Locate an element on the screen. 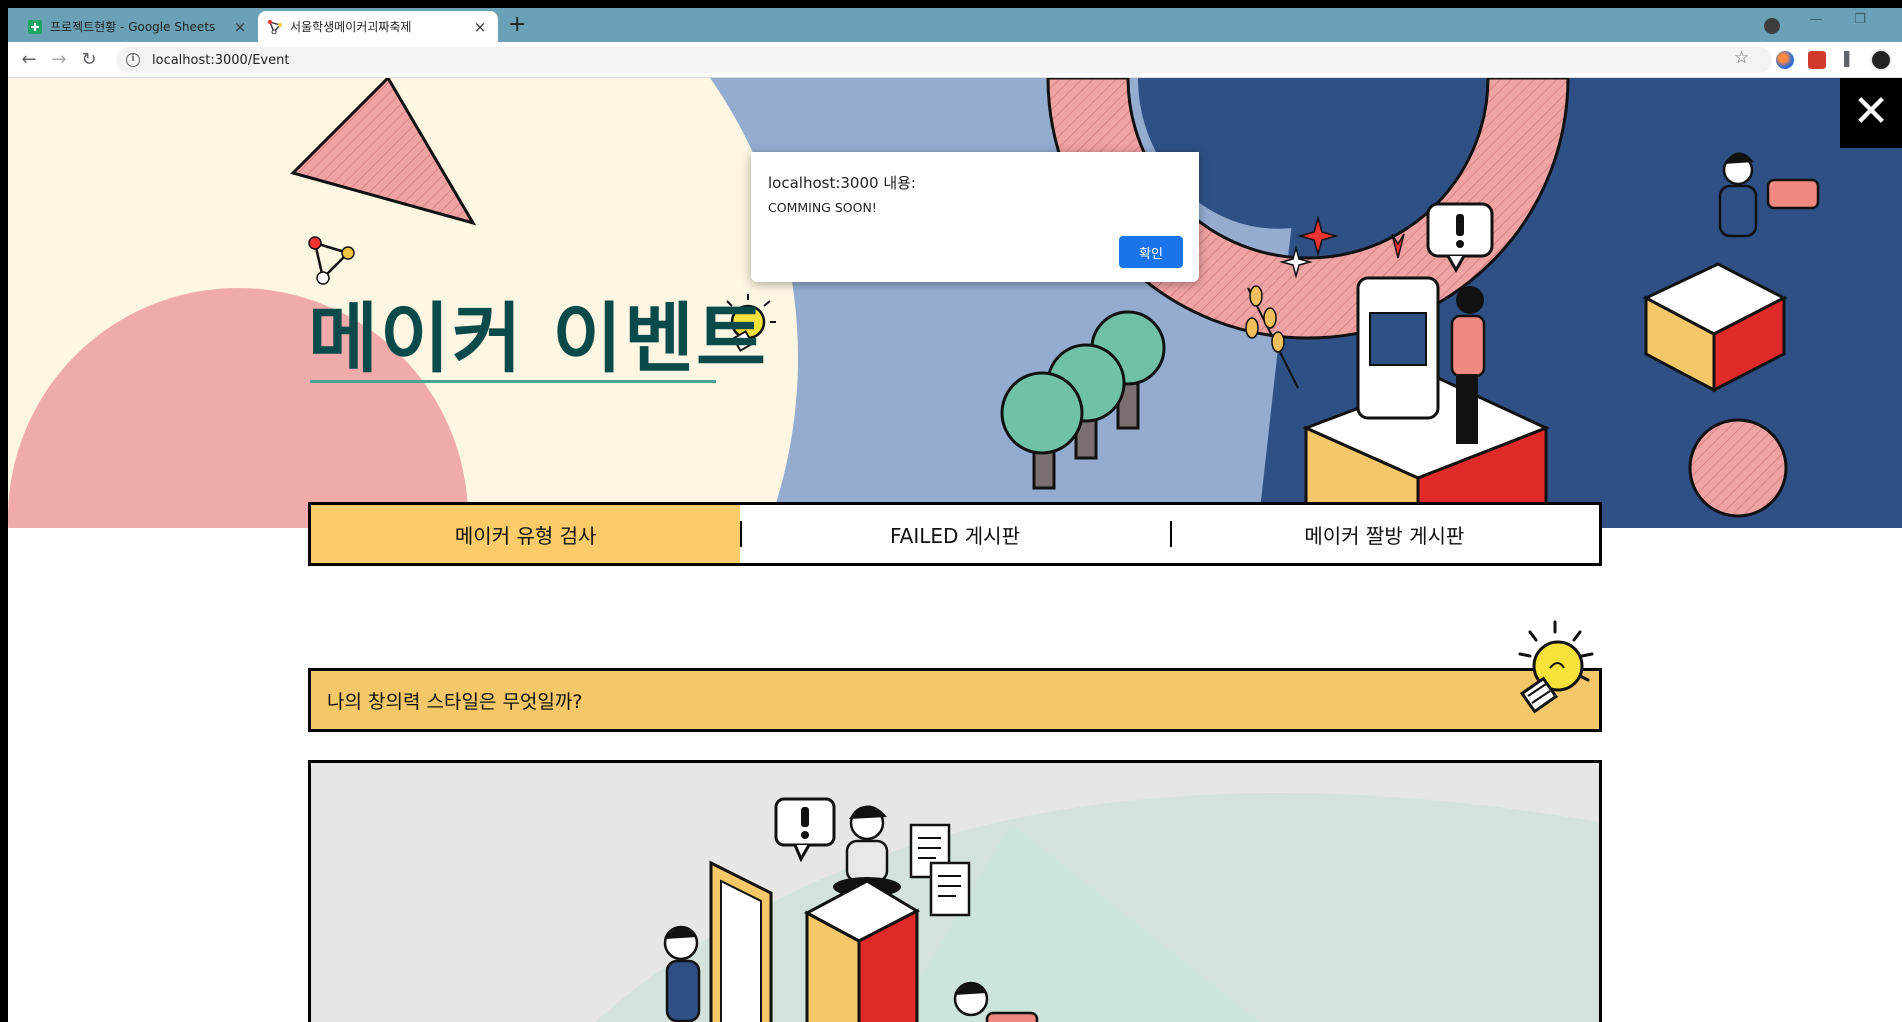  google-sheets-icon is located at coordinates (35, 26).